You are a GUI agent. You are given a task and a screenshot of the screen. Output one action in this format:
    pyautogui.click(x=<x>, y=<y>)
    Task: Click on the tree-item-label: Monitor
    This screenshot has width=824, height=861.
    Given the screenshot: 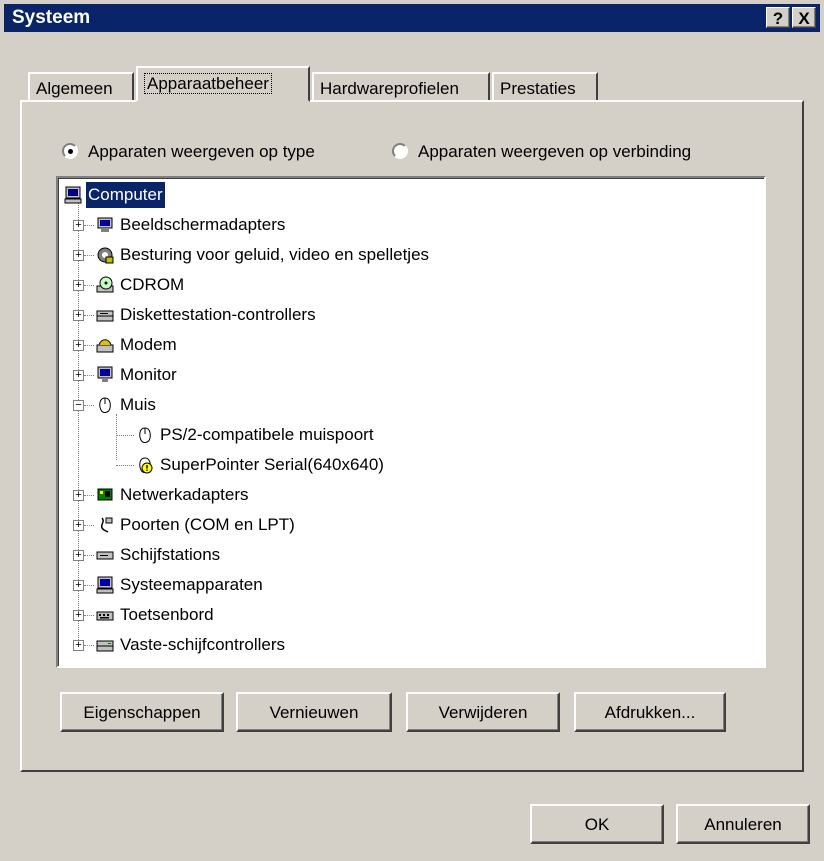 What is the action you would take?
    pyautogui.click(x=148, y=374)
    